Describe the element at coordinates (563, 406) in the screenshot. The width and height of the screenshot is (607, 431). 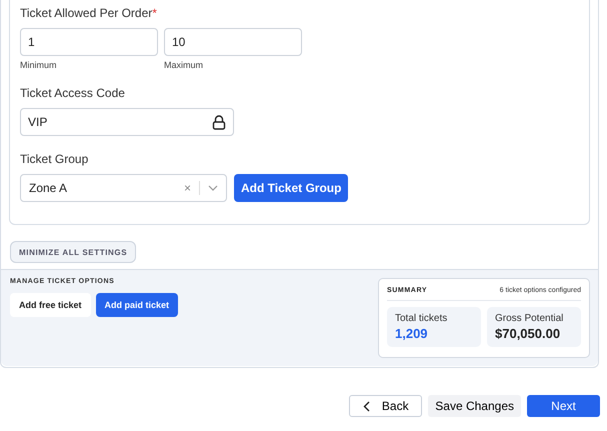
I see `next-button: Next` at that location.